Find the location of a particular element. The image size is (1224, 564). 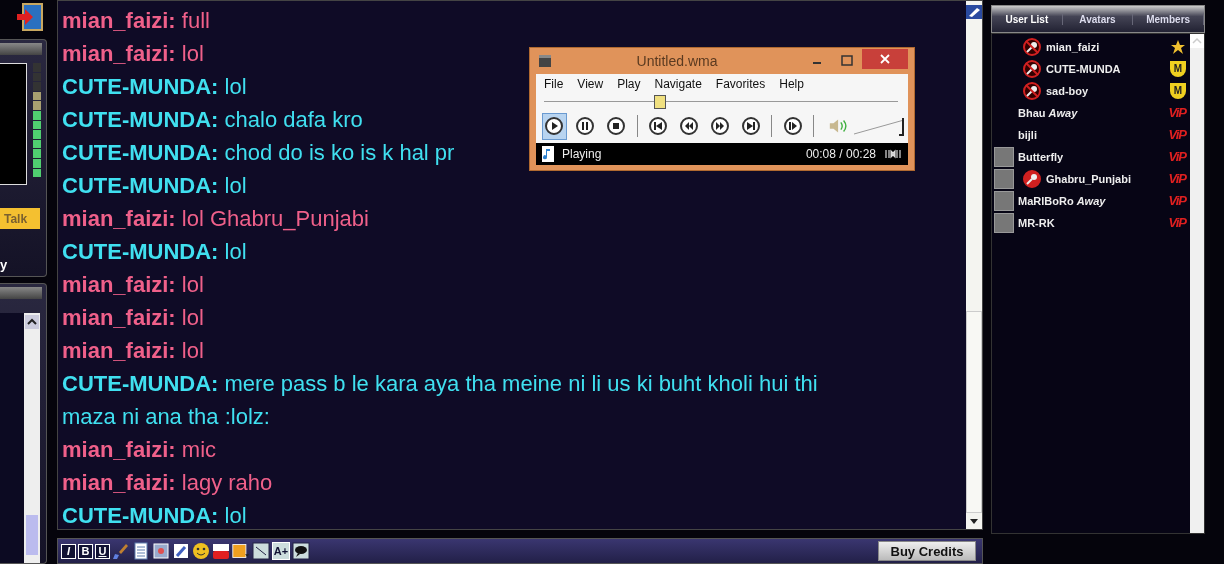

chat-message: mian_faizi: lol Ghabru_Punjabi is located at coordinates (215, 219).